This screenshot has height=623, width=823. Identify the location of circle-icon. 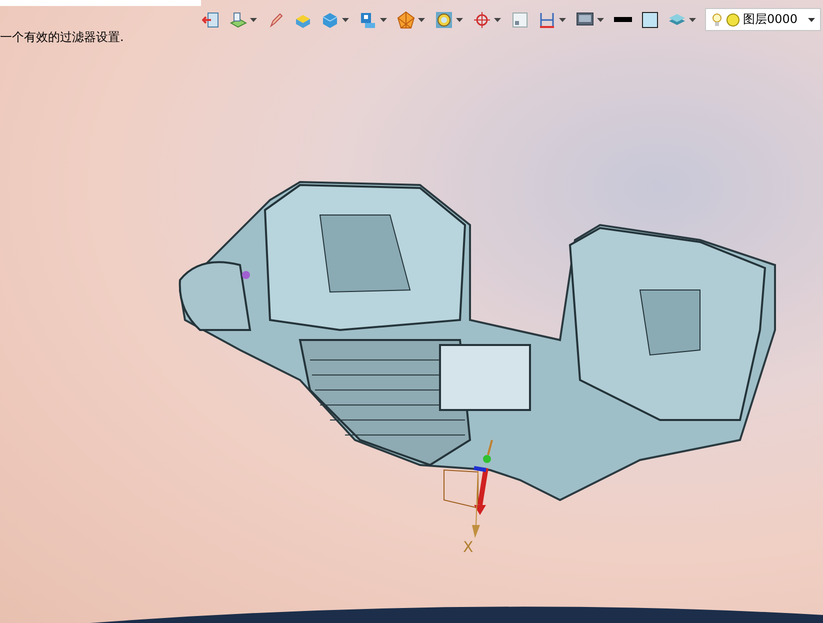
(733, 19).